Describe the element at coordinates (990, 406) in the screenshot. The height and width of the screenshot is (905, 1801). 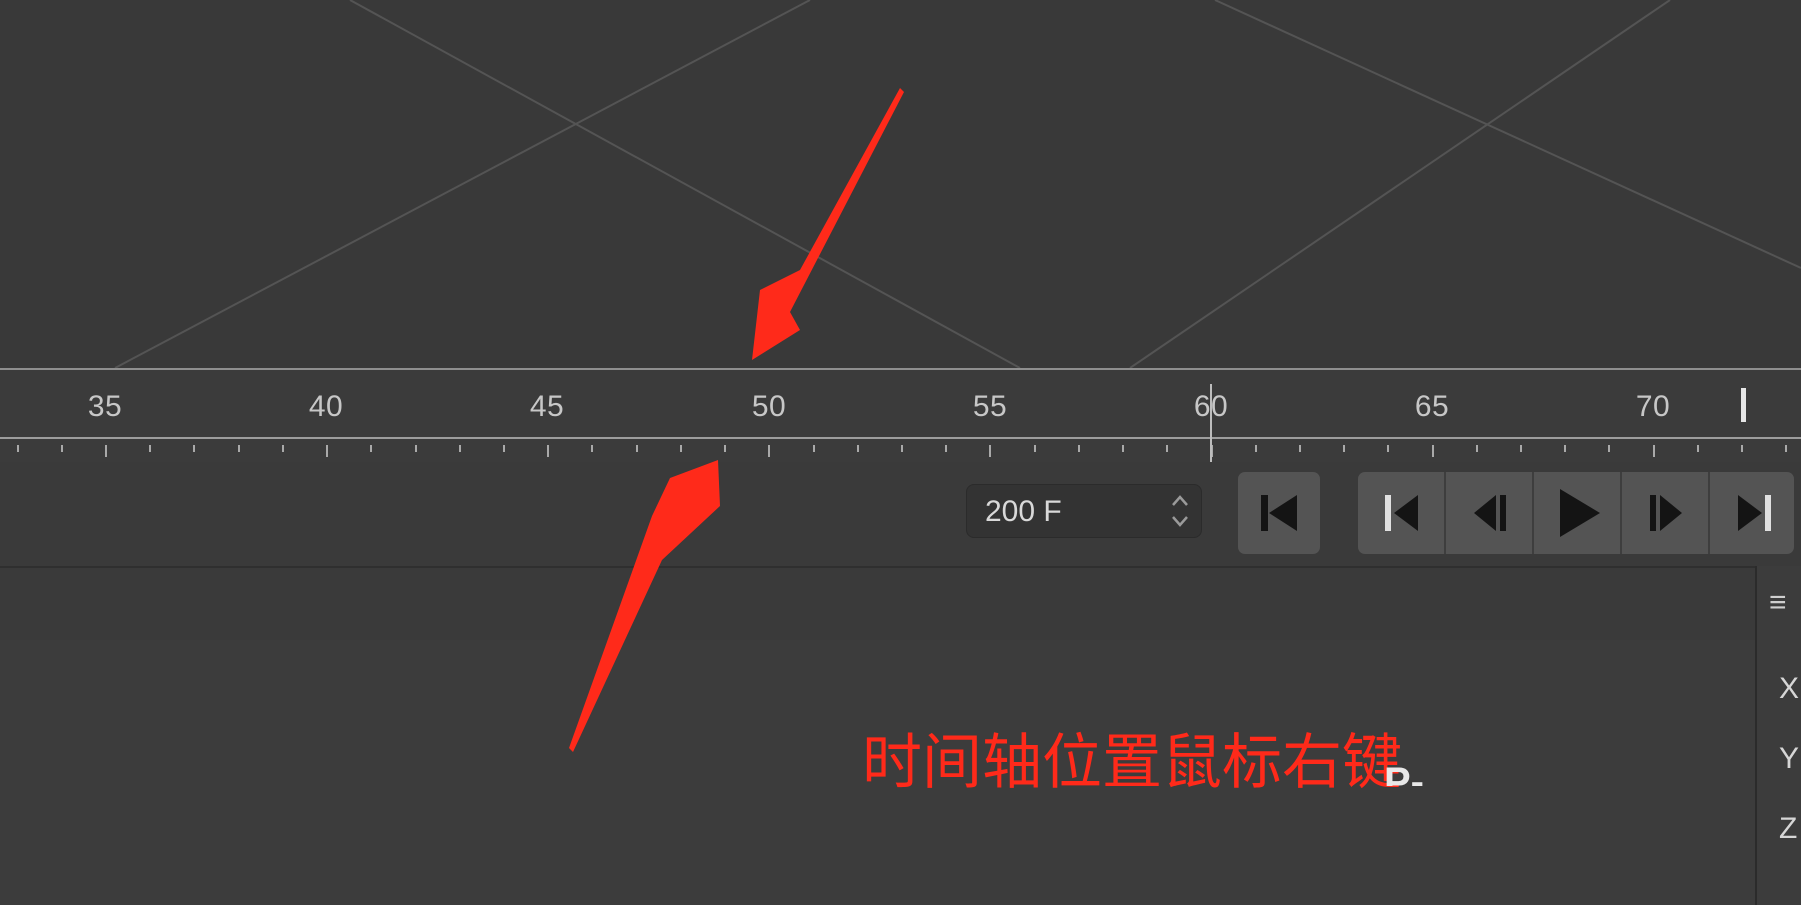
I see `tick-label: 55` at that location.